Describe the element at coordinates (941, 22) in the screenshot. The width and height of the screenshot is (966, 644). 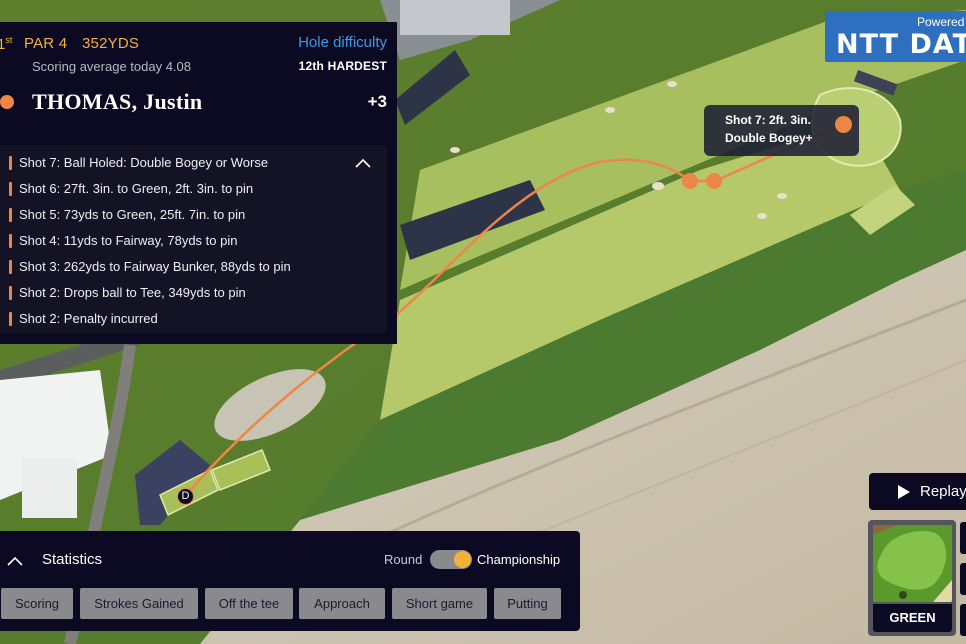
I see `sponsor-powered-by: Powered by` at that location.